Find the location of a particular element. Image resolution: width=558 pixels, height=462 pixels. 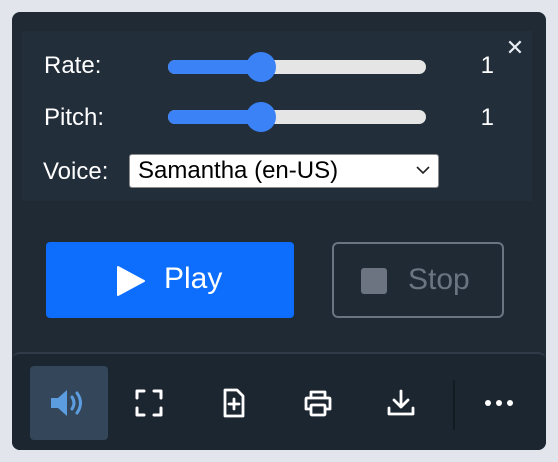

add-document-icon is located at coordinates (234, 403).